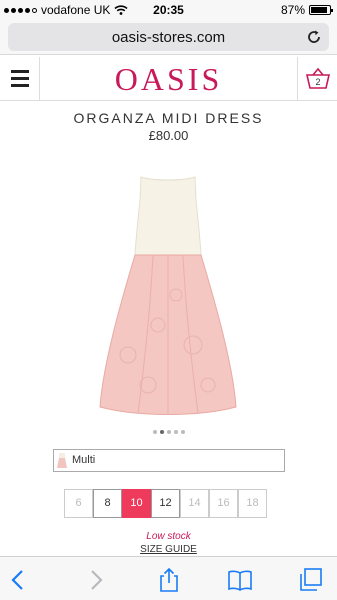 The height and width of the screenshot is (600, 337). I want to click on size-option-12: 12, so click(165, 503).